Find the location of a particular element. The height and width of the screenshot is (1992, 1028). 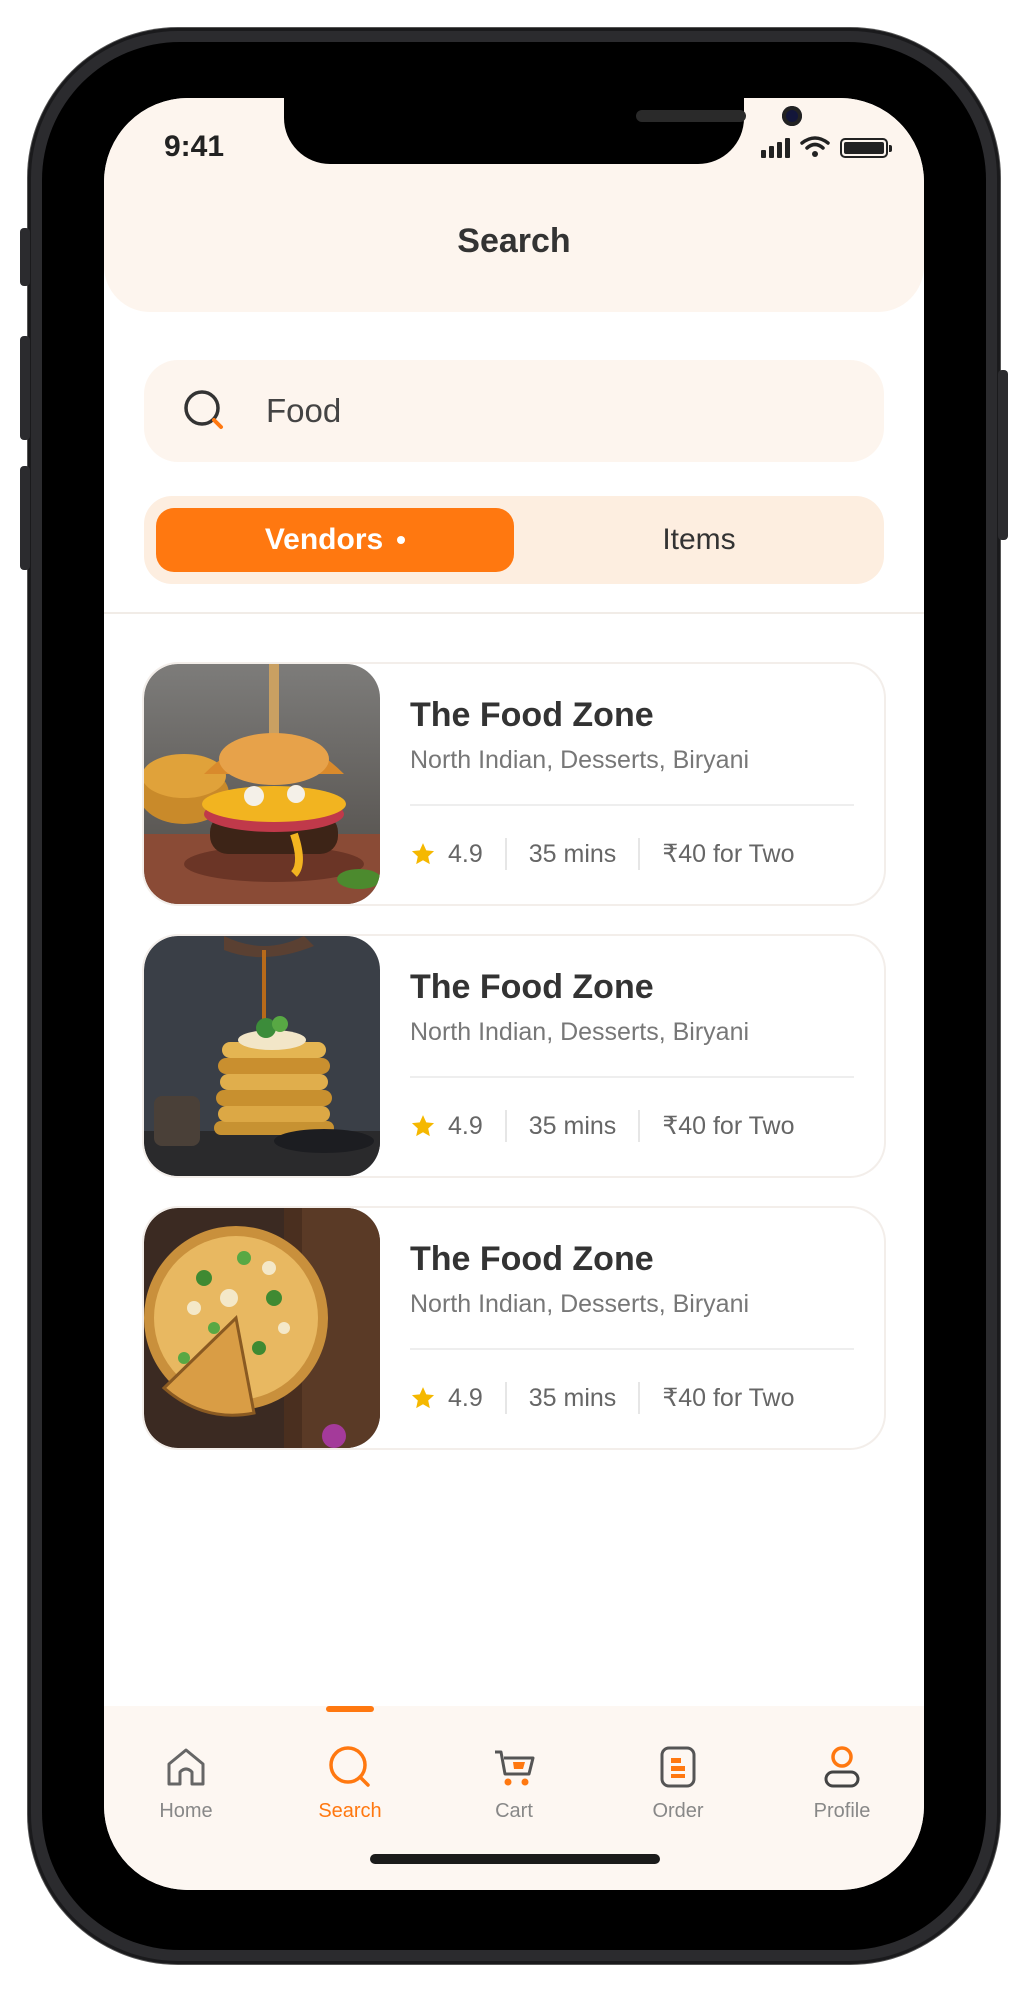

status-icons is located at coordinates (826, 146).